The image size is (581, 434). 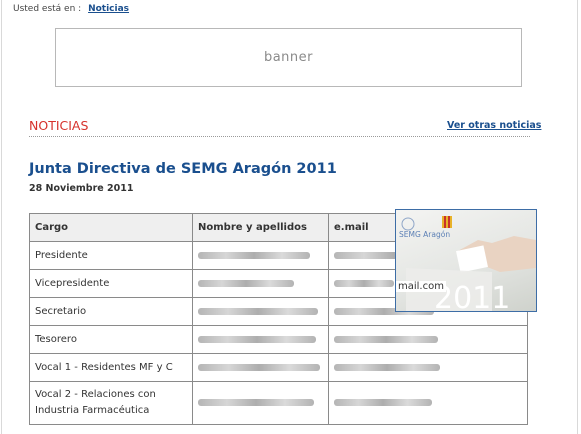 I want to click on cargo-cell: Vocal 1 - Residentes MF y C, so click(x=111, y=367).